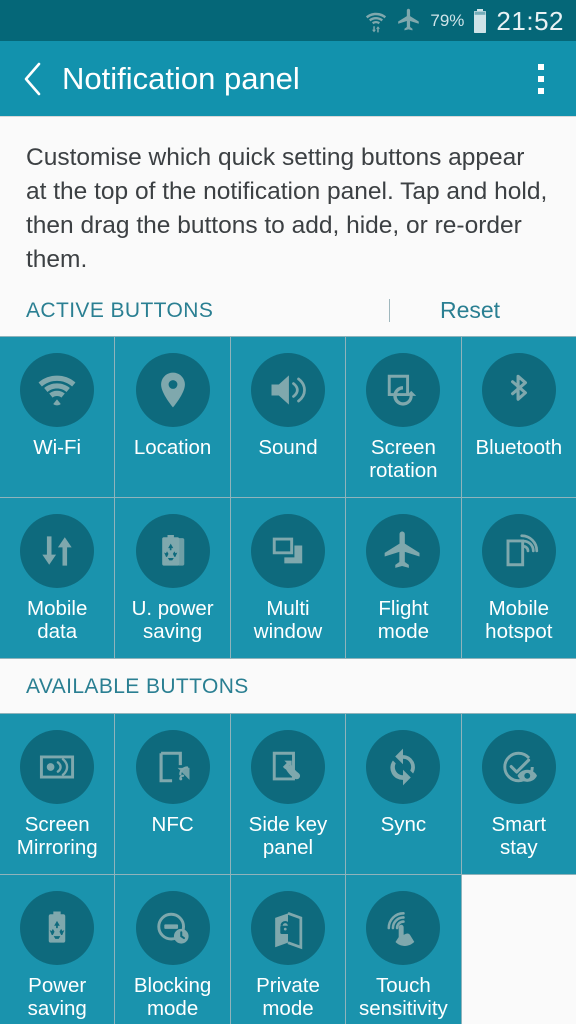 The height and width of the screenshot is (1024, 576). Describe the element at coordinates (480, 21) in the screenshot. I see `battery-icon` at that location.